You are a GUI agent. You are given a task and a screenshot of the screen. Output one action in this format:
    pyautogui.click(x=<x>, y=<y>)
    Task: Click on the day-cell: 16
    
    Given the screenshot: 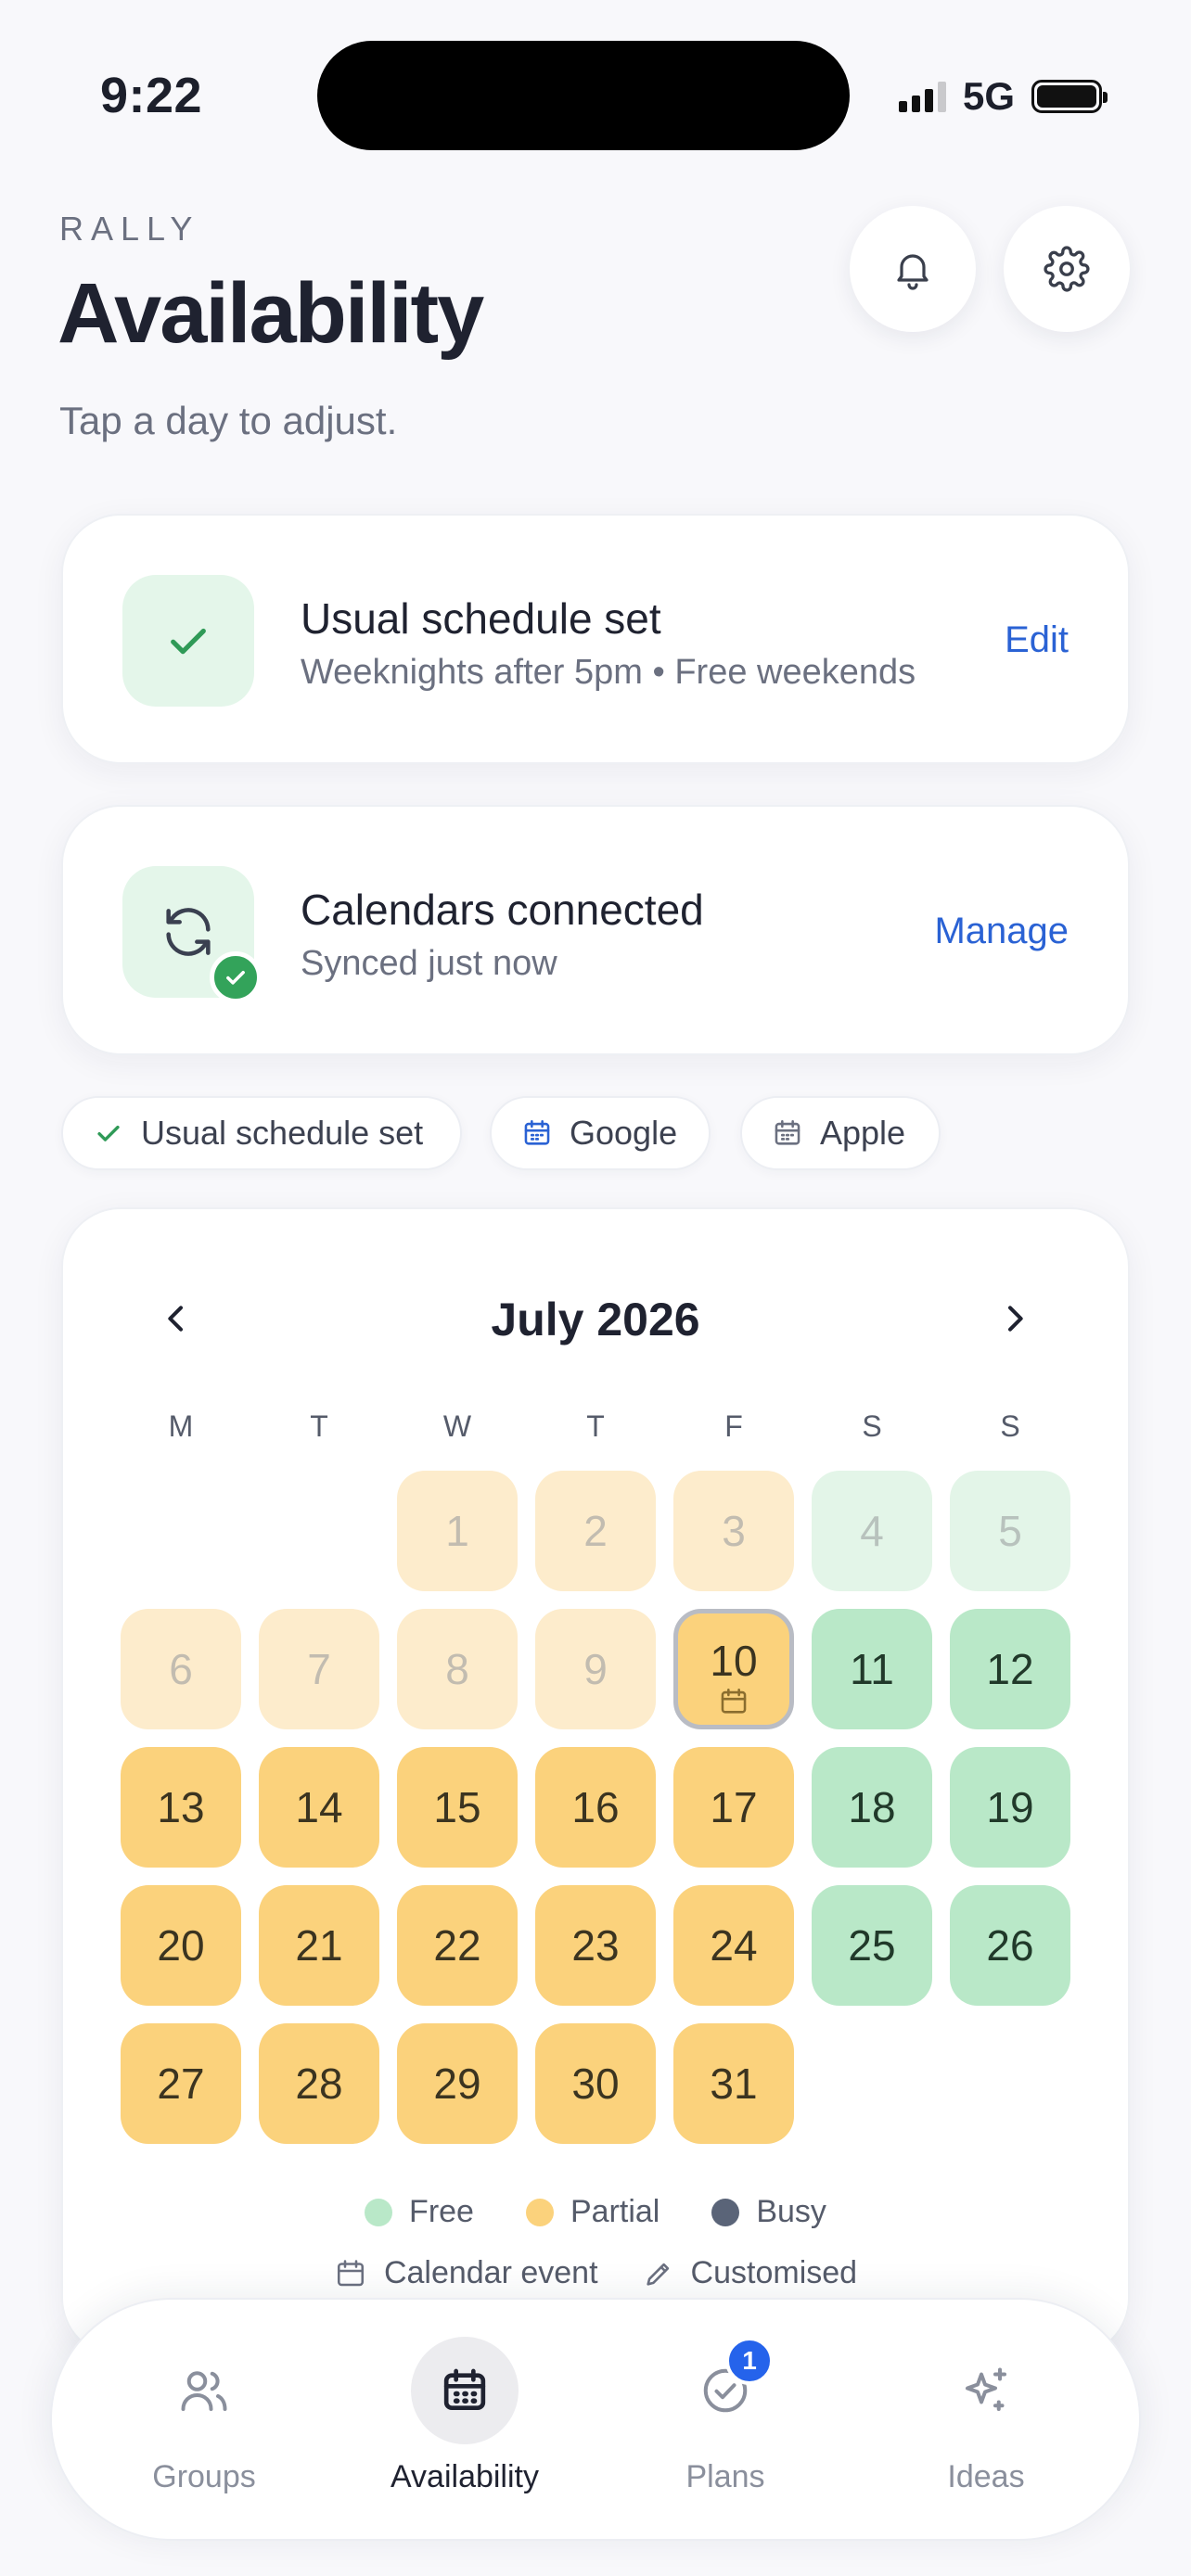 What is the action you would take?
    pyautogui.click(x=595, y=1807)
    